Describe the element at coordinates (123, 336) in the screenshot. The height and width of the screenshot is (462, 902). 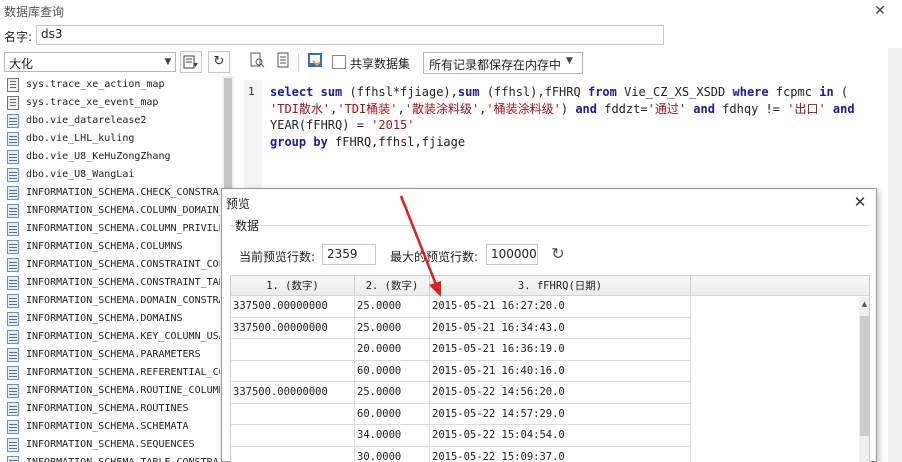
I see `tree-item-label: INFORMATION_SCHEMA.KEY_COLUMN_USAGE` at that location.